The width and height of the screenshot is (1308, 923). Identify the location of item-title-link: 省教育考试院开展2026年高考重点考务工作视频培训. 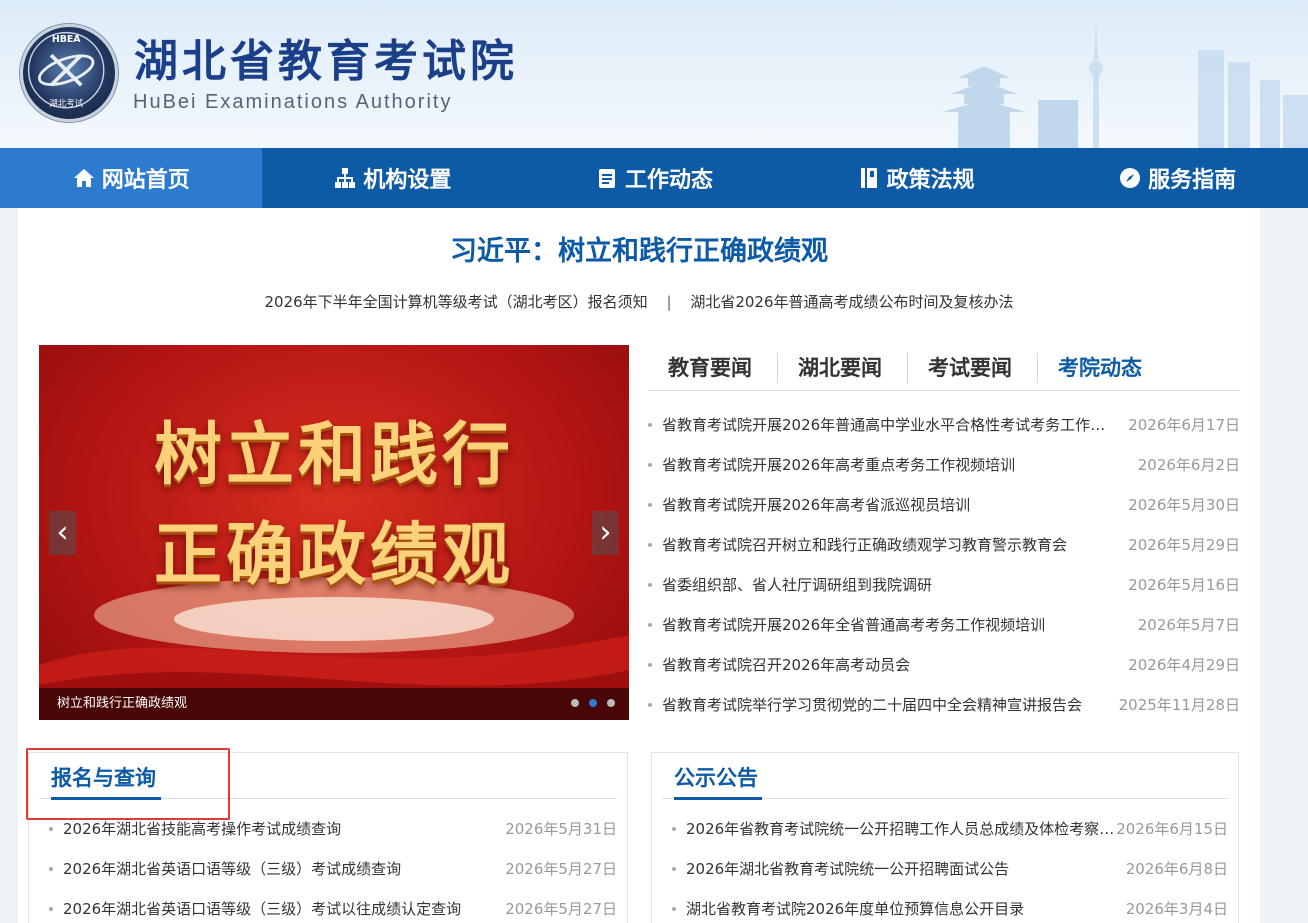
(838, 465).